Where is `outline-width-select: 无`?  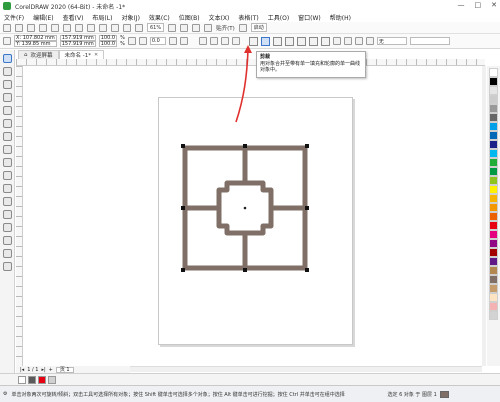
outline-width-select: 无 is located at coordinates (391, 41).